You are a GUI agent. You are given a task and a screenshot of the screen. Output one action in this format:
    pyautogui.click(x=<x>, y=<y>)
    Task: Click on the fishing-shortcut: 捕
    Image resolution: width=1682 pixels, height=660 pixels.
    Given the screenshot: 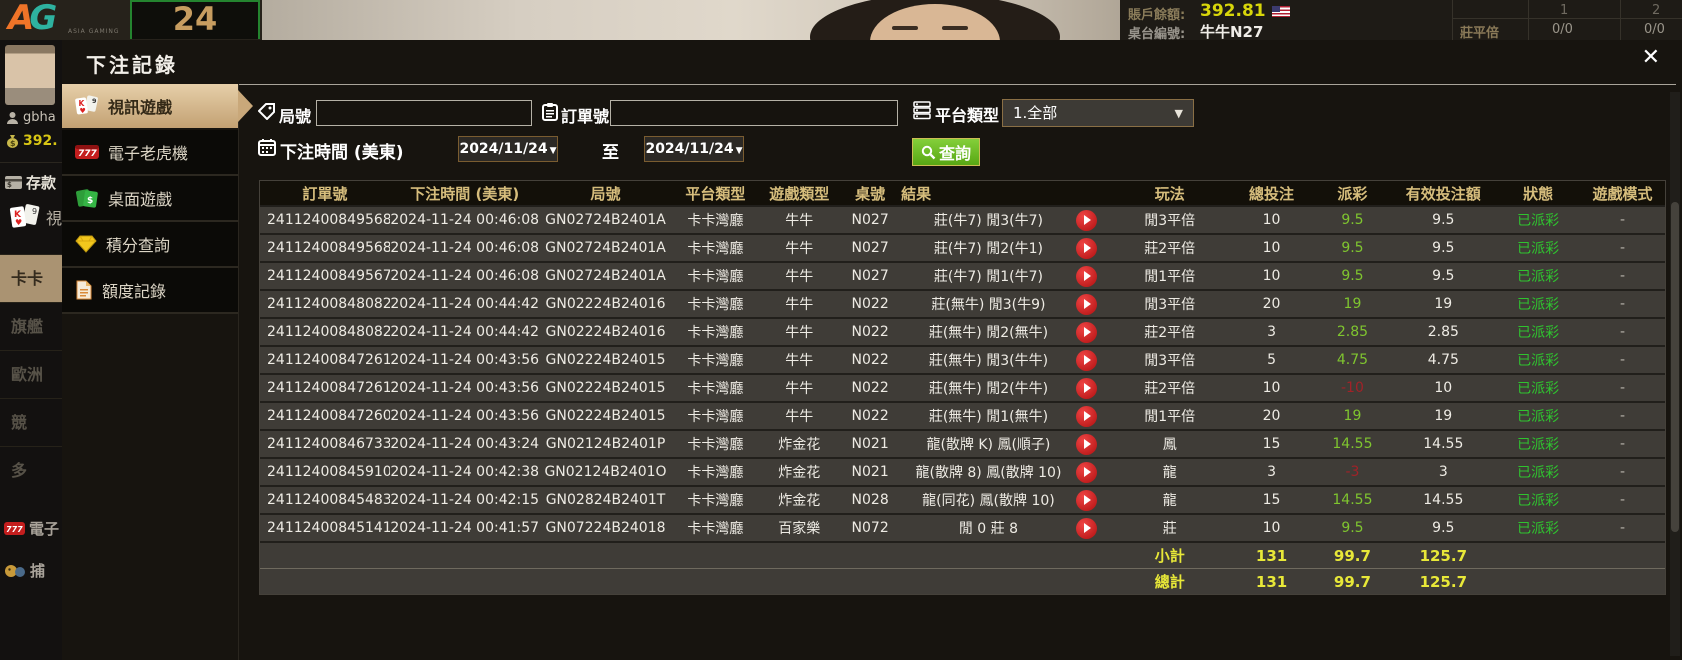 What is the action you would take?
    pyautogui.click(x=24, y=570)
    